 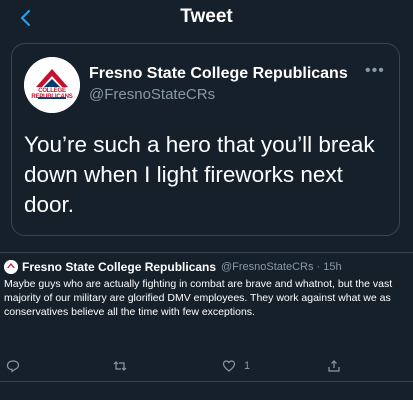 I want to click on top-bar: Tweet, so click(x=206, y=18).